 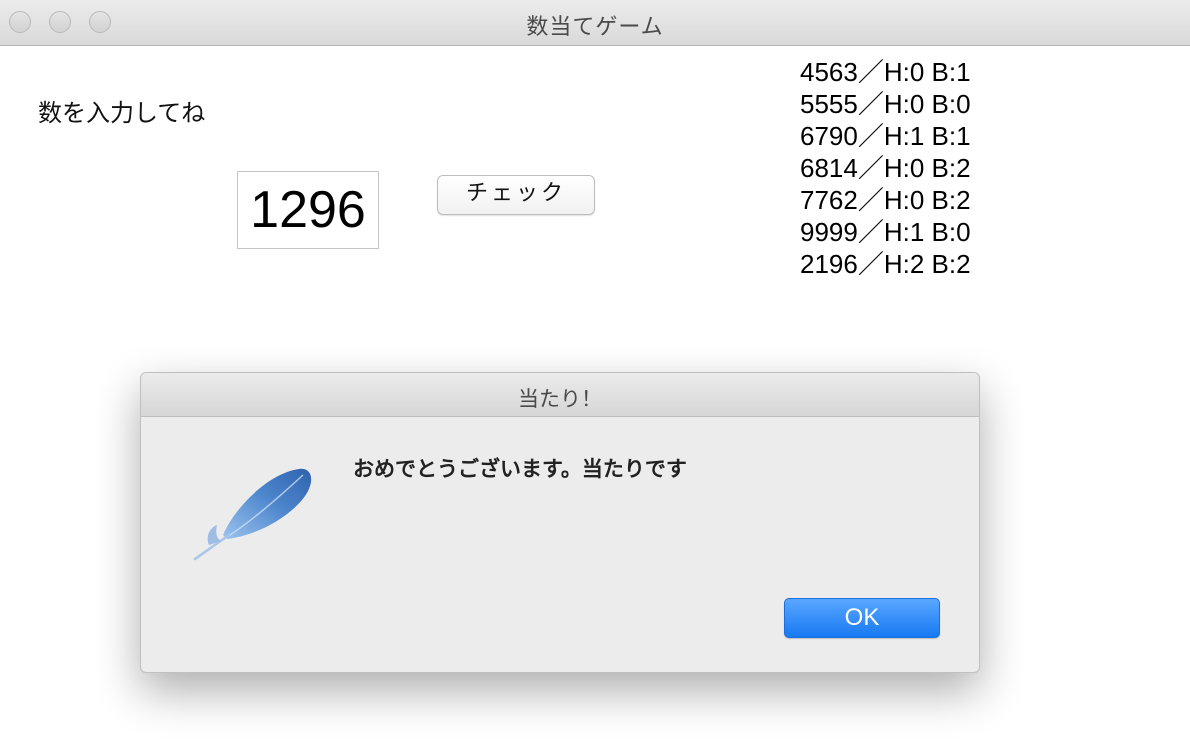 What do you see at coordinates (885, 104) in the screenshot?
I see `history-item: 5555／H:0 B:0` at bounding box center [885, 104].